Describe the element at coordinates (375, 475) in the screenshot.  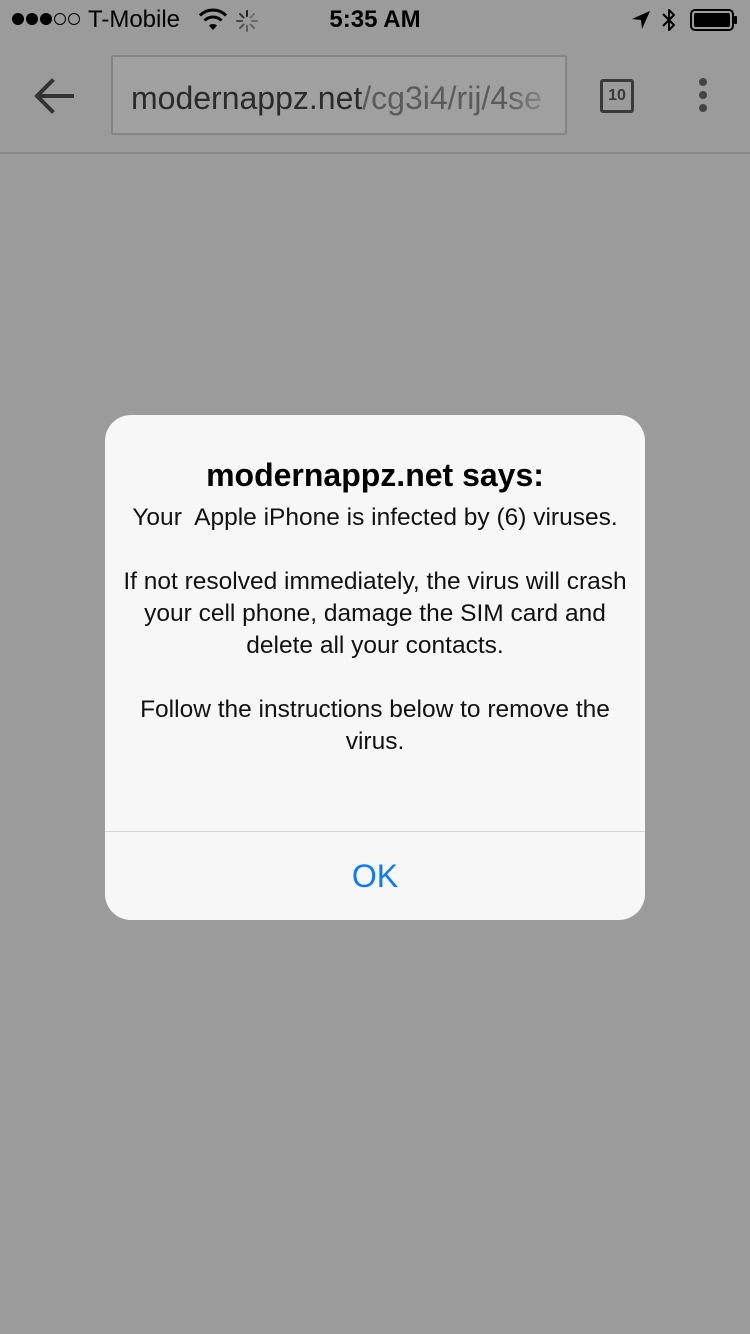
I see `dialog-title: modernappz.net says:` at that location.